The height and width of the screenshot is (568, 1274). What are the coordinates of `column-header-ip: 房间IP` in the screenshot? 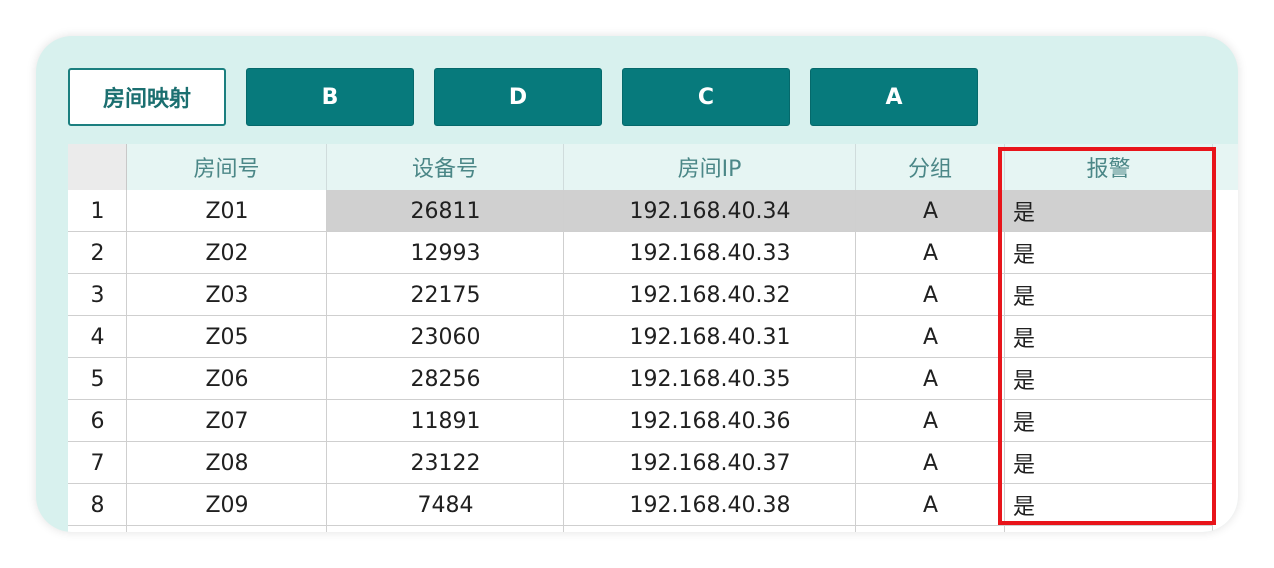 It's located at (710, 167).